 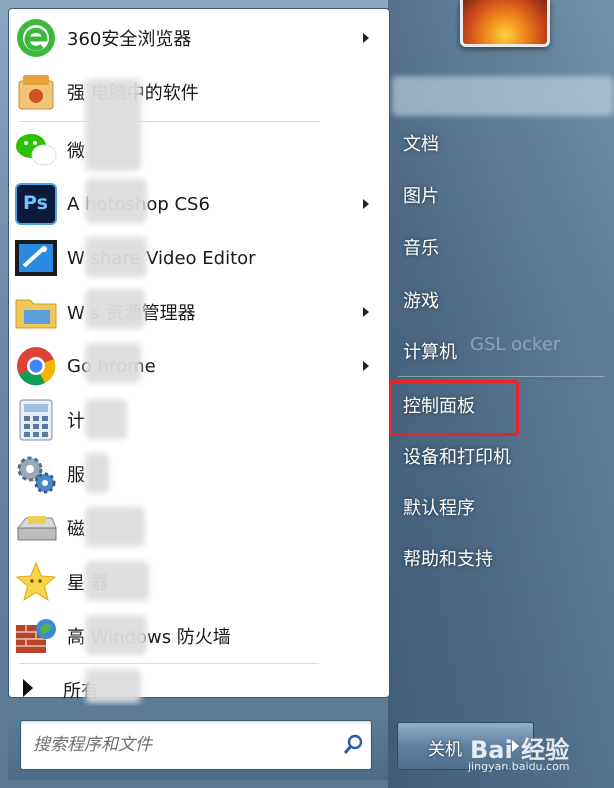 What do you see at coordinates (445, 750) in the screenshot?
I see `shutdown-label: 关机` at bounding box center [445, 750].